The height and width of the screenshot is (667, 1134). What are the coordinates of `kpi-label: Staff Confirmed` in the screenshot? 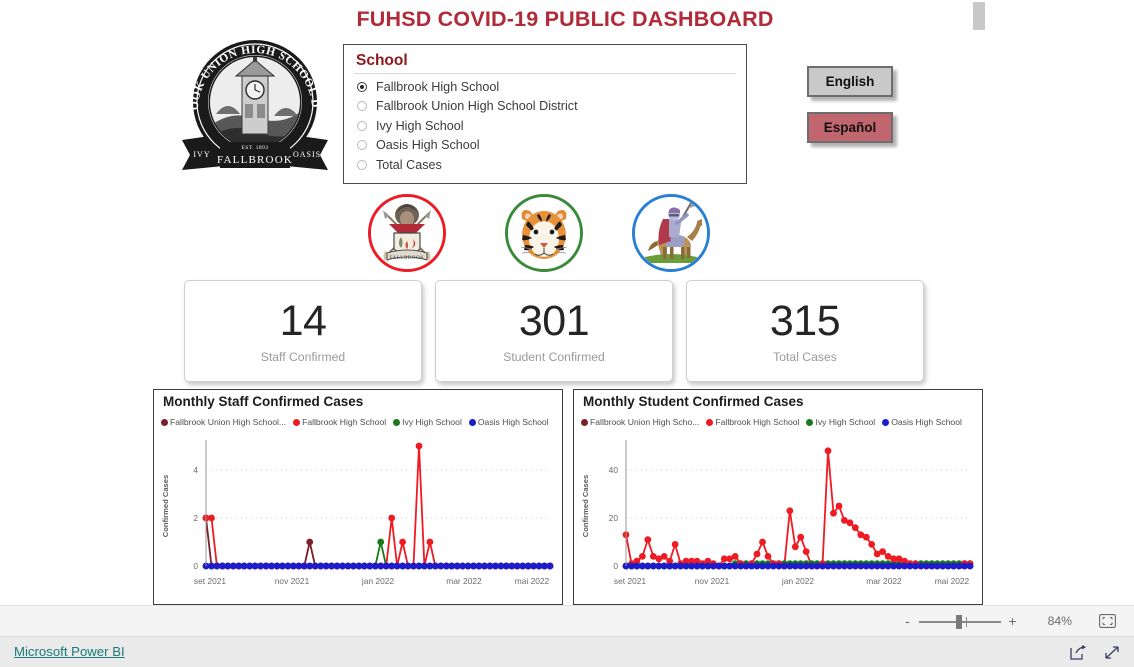 It's located at (303, 357).